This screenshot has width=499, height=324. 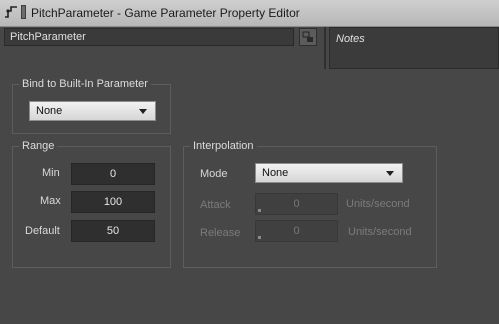 What do you see at coordinates (49, 111) in the screenshot?
I see `builtin-parameter-value: None` at bounding box center [49, 111].